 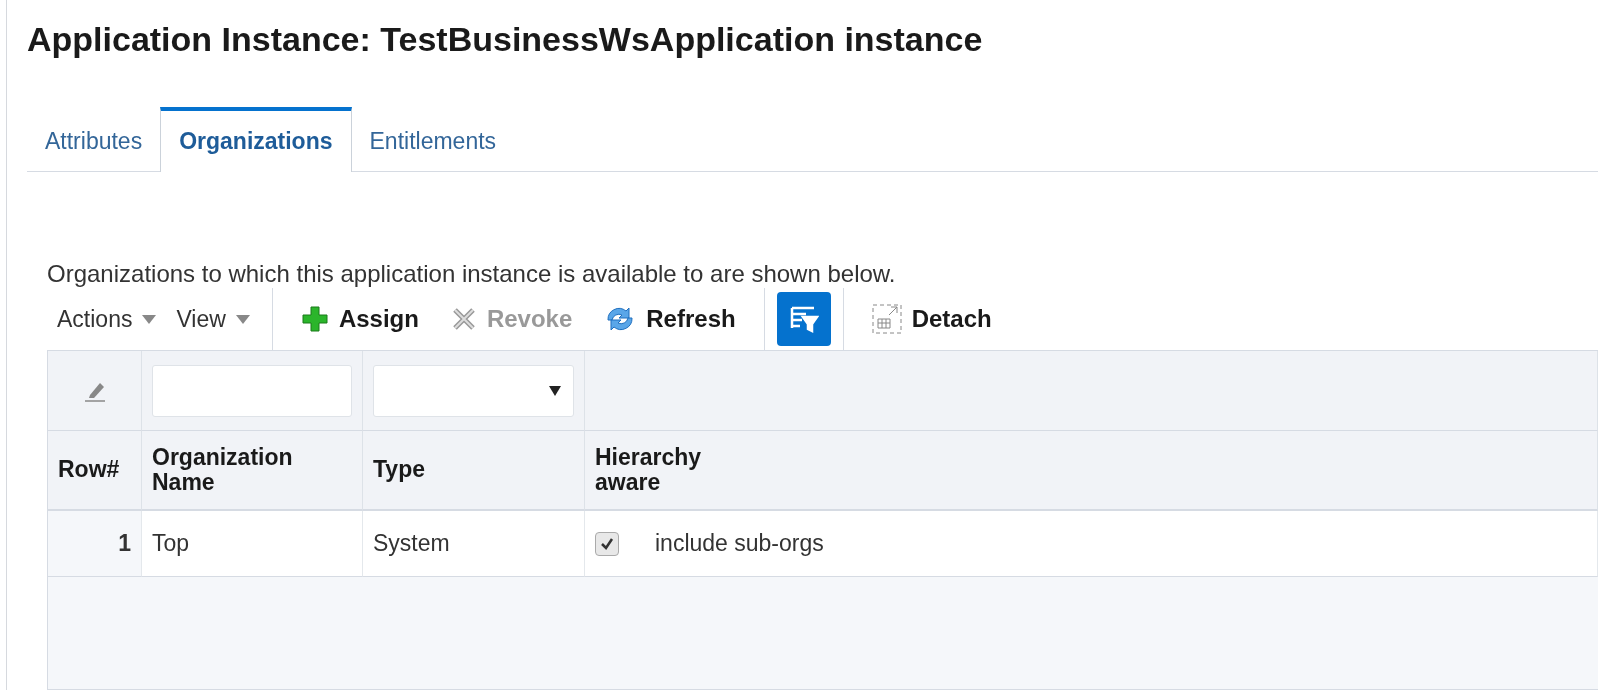 I want to click on column-header: Type, so click(x=474, y=471).